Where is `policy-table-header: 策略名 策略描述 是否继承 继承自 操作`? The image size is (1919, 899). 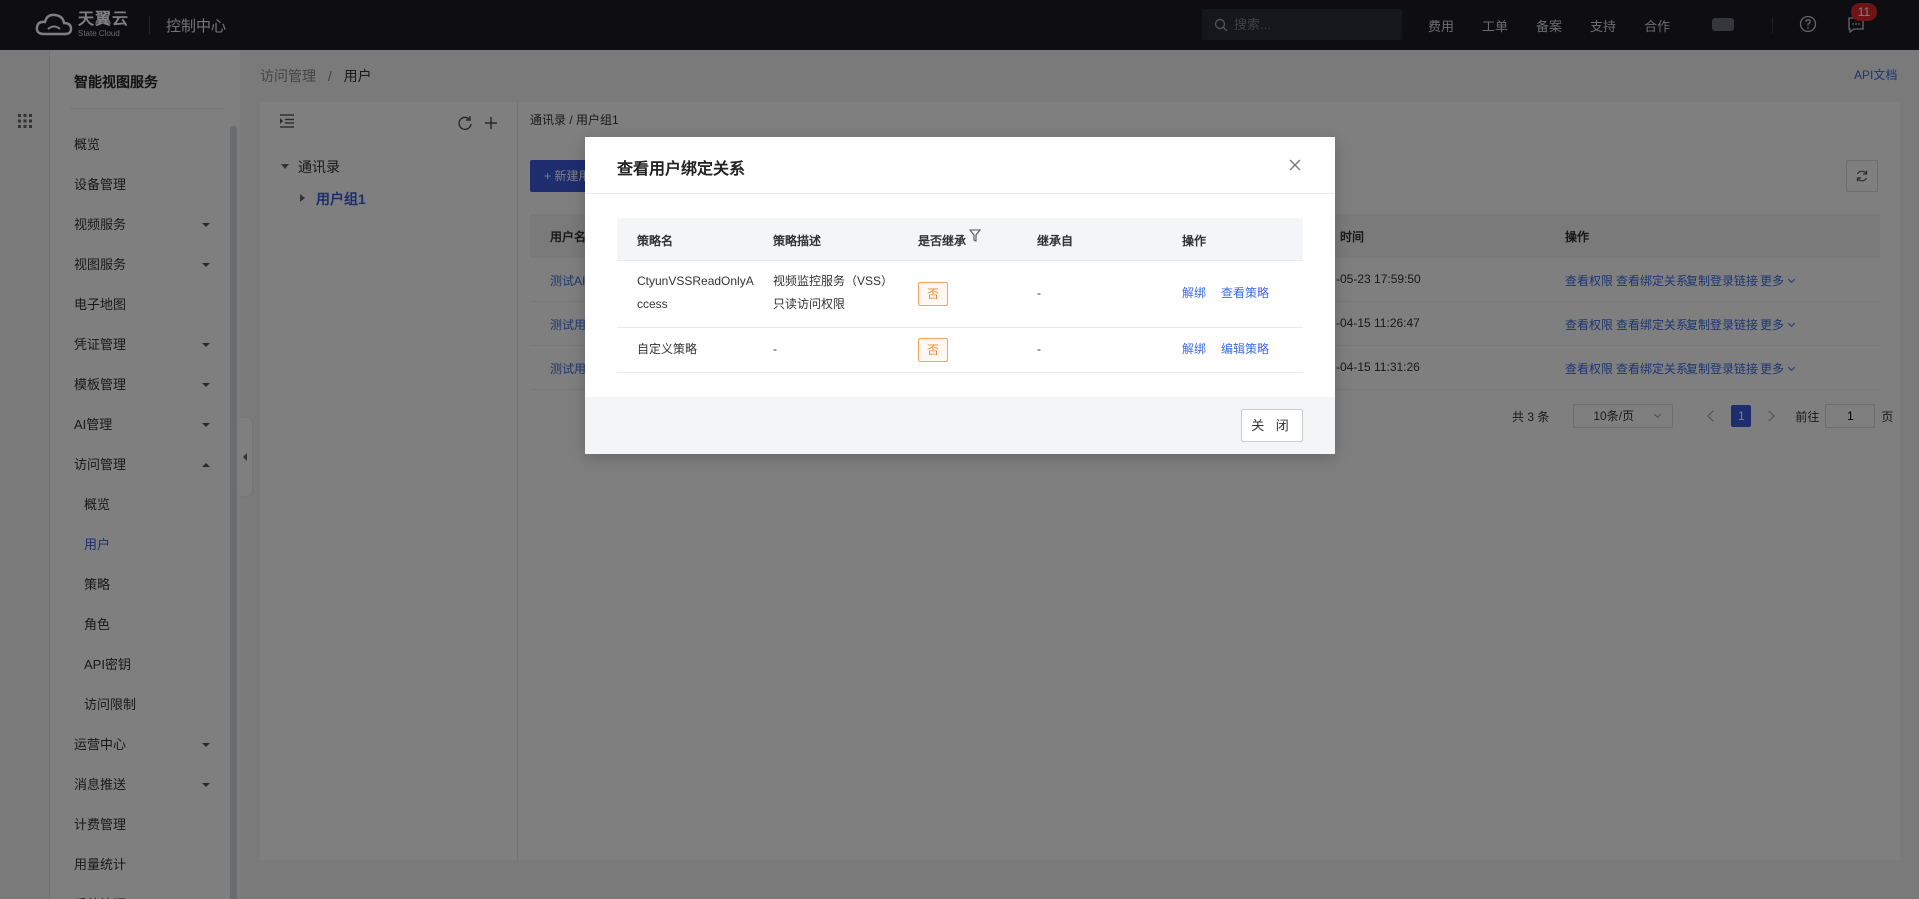
policy-table-header: 策略名 策略描述 是否继承 继承自 操作 is located at coordinates (960, 239).